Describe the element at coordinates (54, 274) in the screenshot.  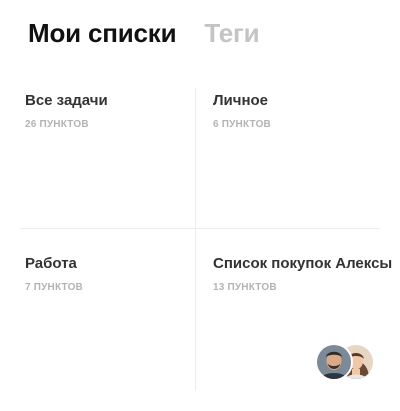
I see `list-card-work: Работа 7 ПУНКТОВ` at that location.